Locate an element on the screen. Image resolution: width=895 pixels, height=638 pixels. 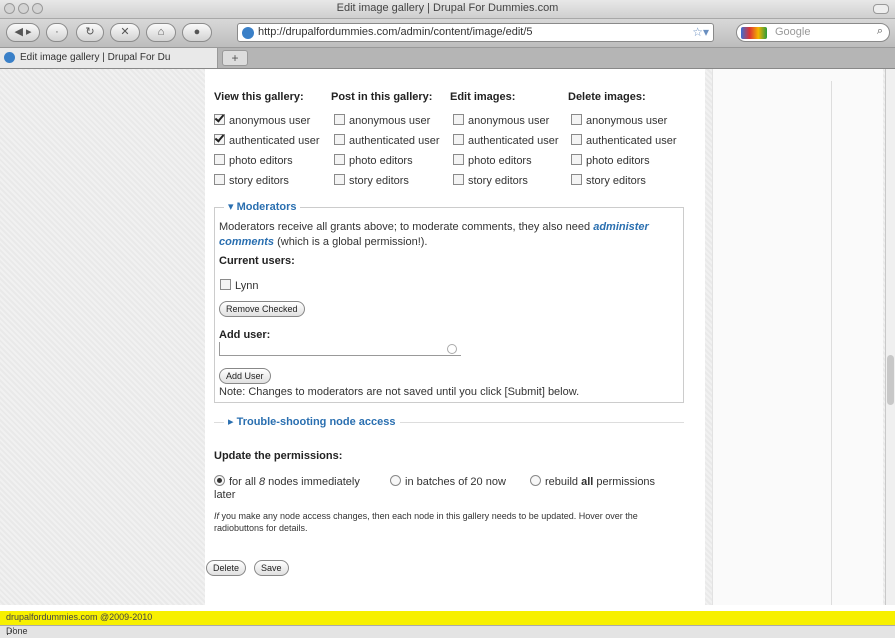
add-user-button: Add User is located at coordinates (245, 376).